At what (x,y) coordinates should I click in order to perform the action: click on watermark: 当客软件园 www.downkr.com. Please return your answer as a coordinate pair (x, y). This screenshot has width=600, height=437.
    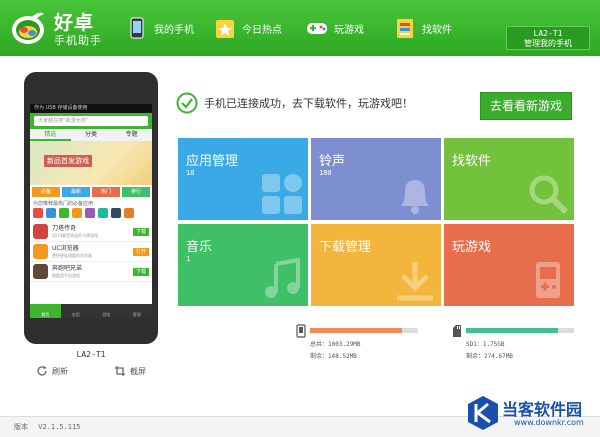
    Looking at the image, I should click on (531, 414).